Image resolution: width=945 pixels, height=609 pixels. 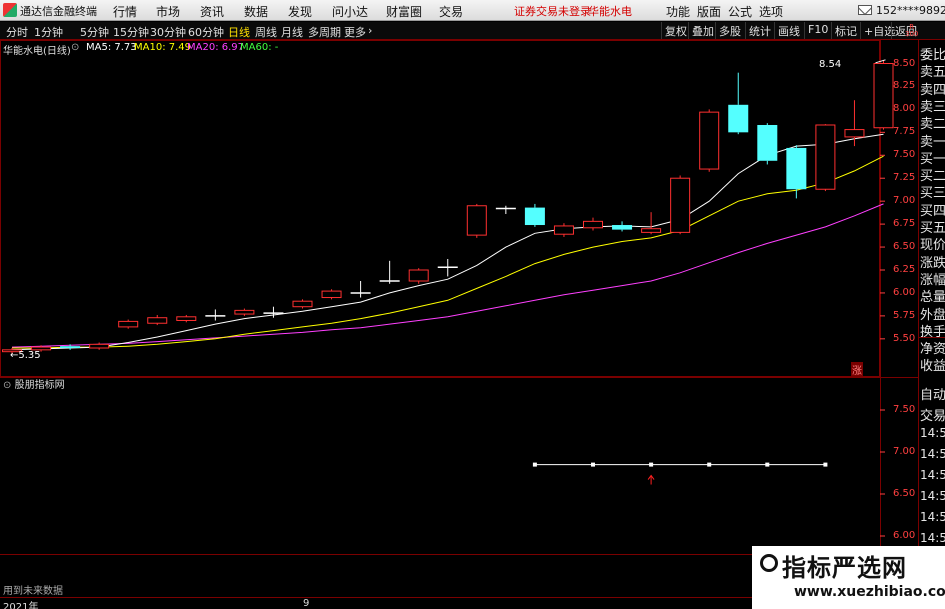 I want to click on menu-item-faxian: 发现, so click(x=300, y=11).